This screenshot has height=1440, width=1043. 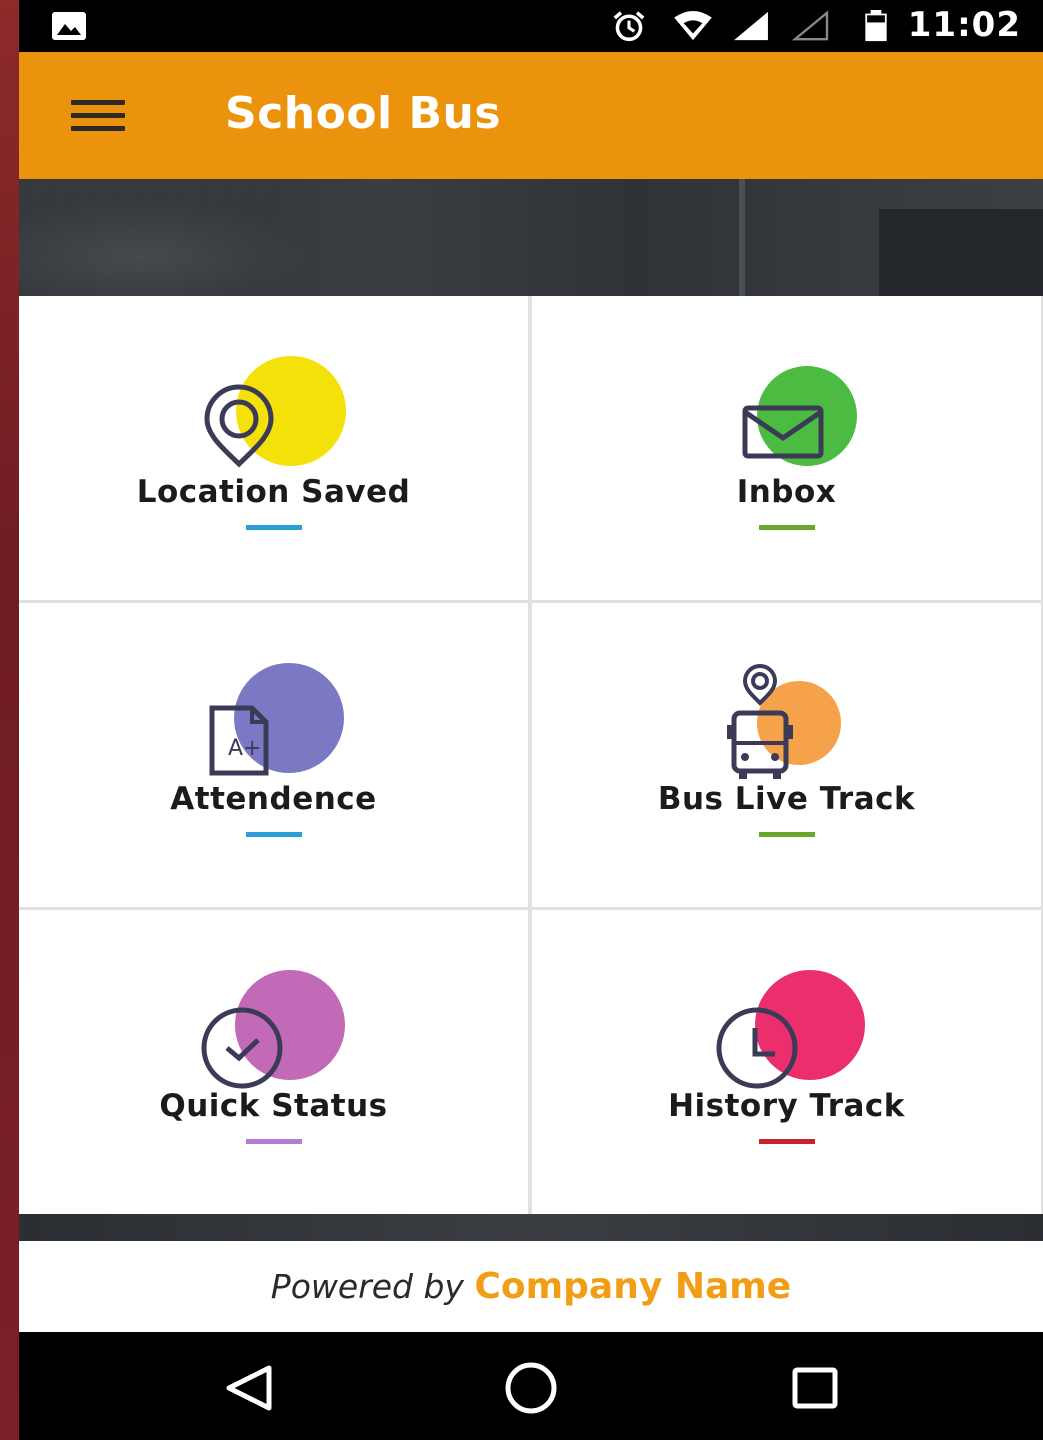 I want to click on svg-text: A+, so click(x=244, y=748).